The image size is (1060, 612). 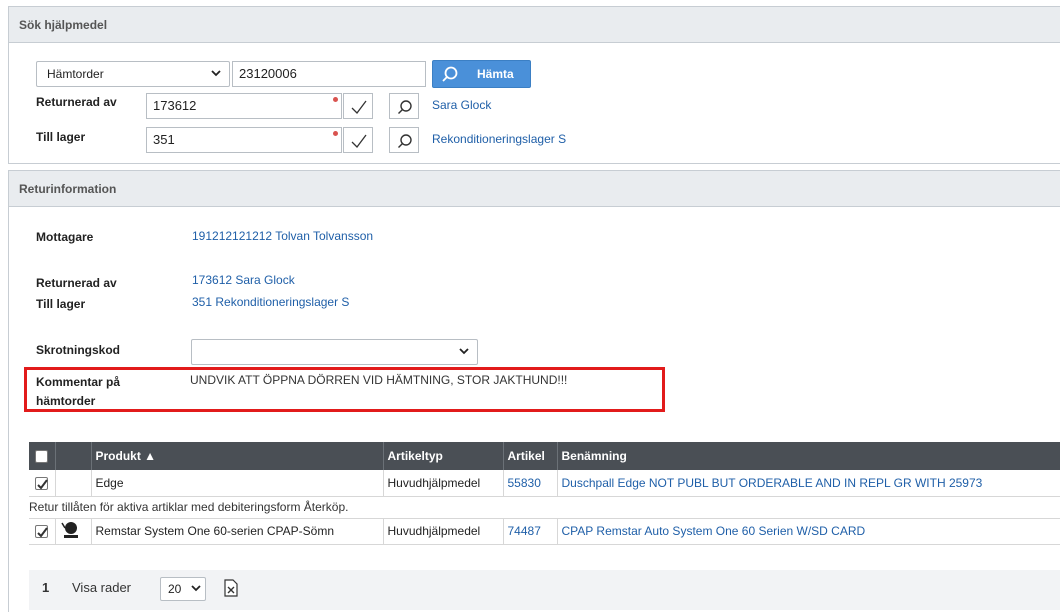 What do you see at coordinates (461, 105) in the screenshot?
I see `returned-by-name-link: Sara Glock` at bounding box center [461, 105].